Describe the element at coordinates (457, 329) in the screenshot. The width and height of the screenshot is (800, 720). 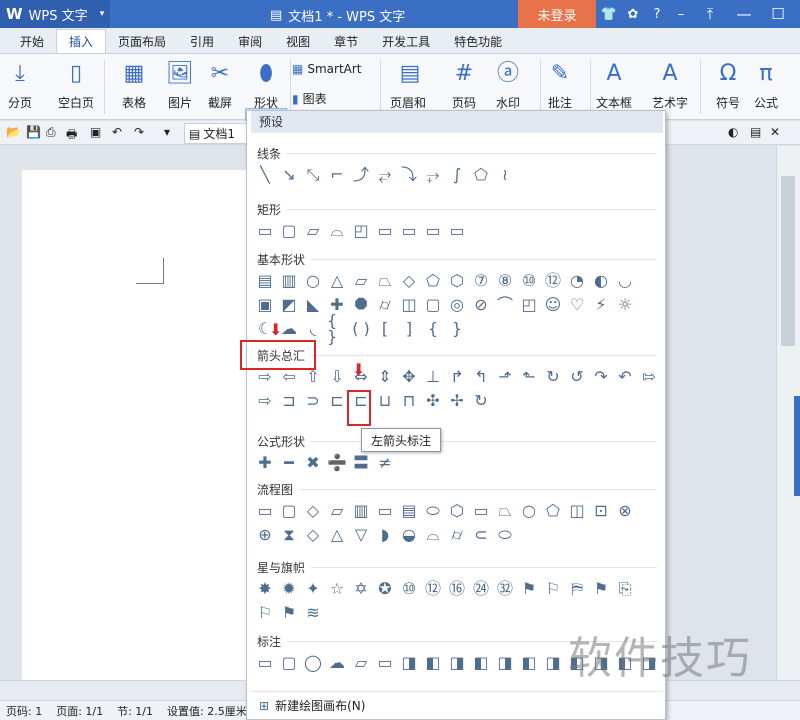
I see `shape-2-2-8: }` at that location.